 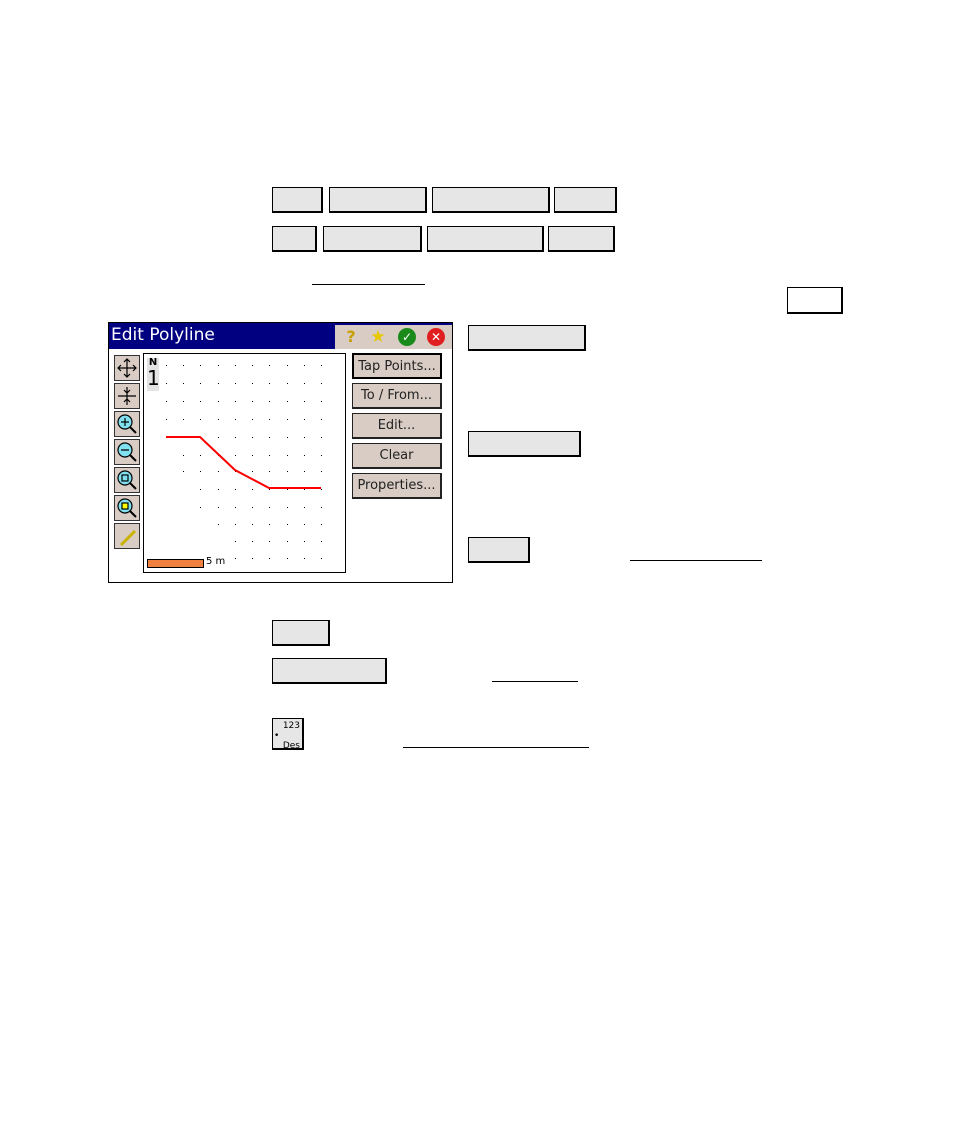 What do you see at coordinates (291, 746) in the screenshot?
I see `des-icon-label: Des` at bounding box center [291, 746].